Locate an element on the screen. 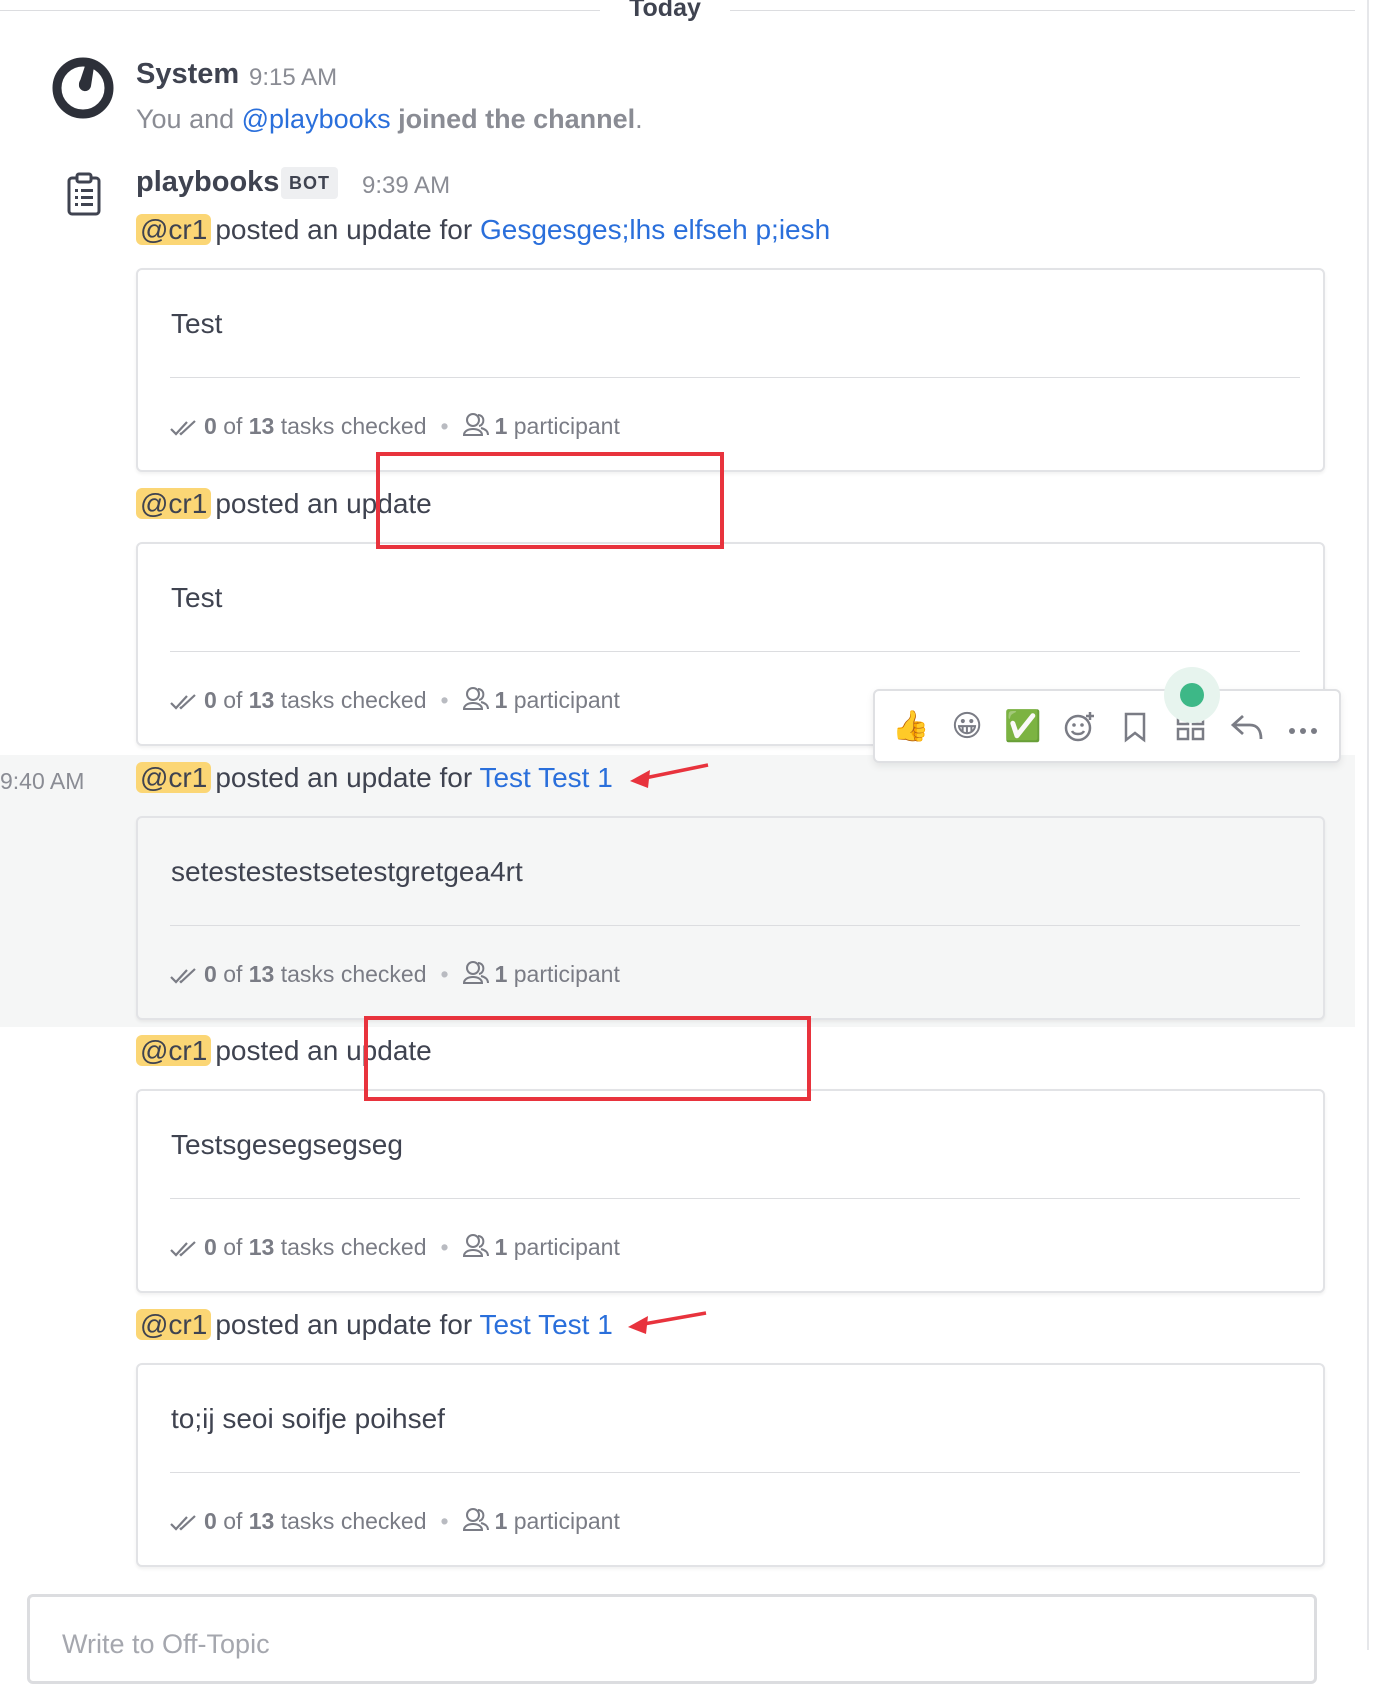  reply-icon is located at coordinates (1247, 727).